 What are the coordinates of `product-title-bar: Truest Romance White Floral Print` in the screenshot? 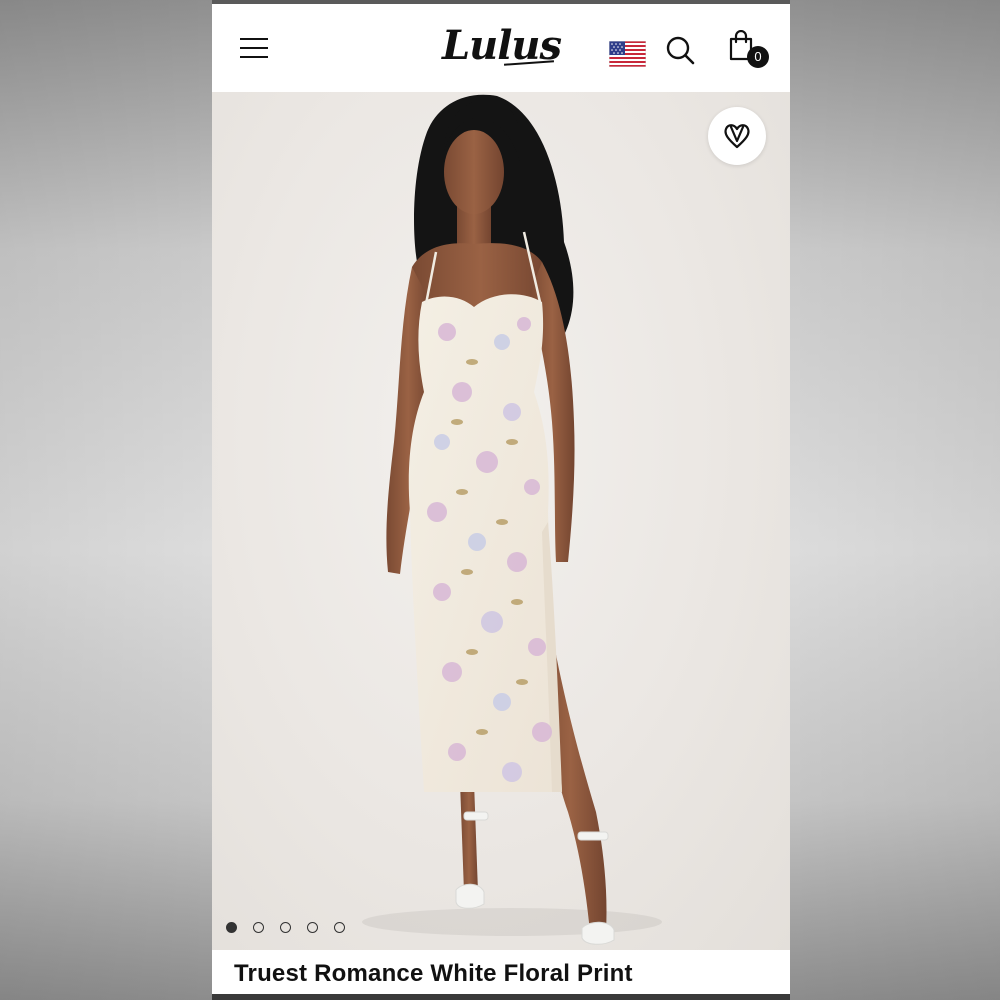 It's located at (501, 972).